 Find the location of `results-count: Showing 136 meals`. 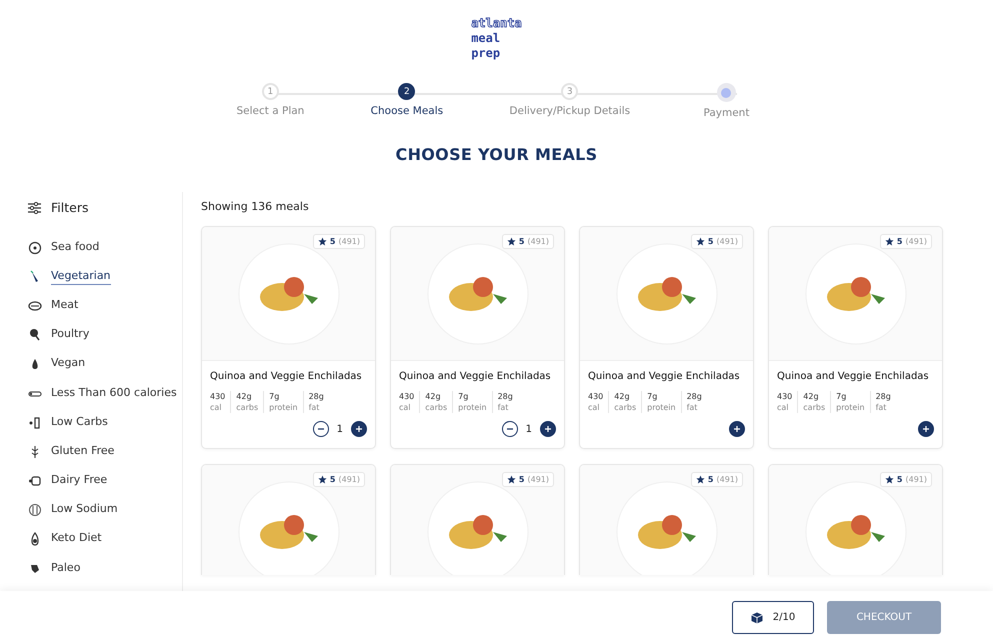

results-count: Showing 136 meals is located at coordinates (255, 206).